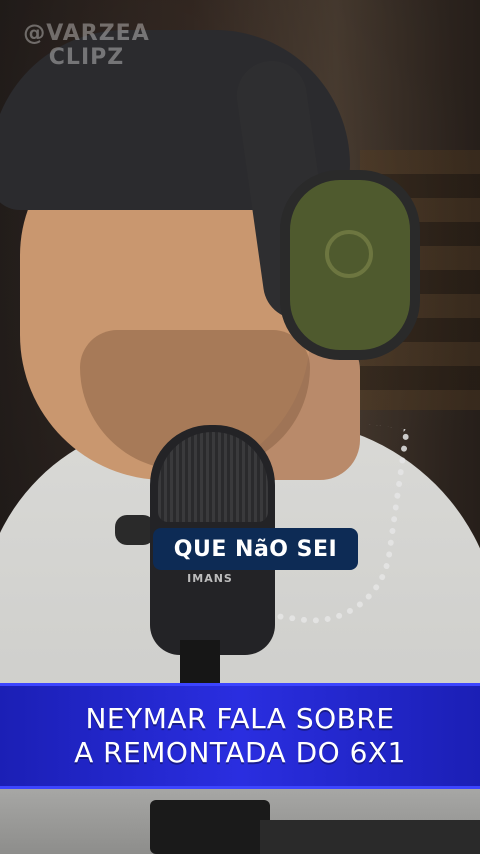 The width and height of the screenshot is (480, 854). What do you see at coordinates (86, 33) in the screenshot?
I see `watermark-line-1: @VARZEA` at bounding box center [86, 33].